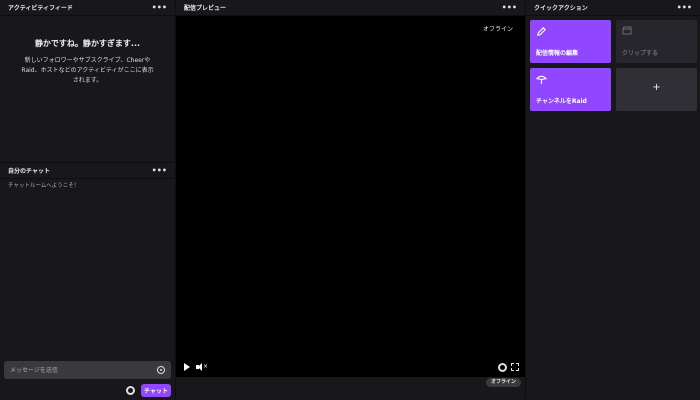 This screenshot has height=400, width=700. I want to click on raid-icon, so click(541, 80).